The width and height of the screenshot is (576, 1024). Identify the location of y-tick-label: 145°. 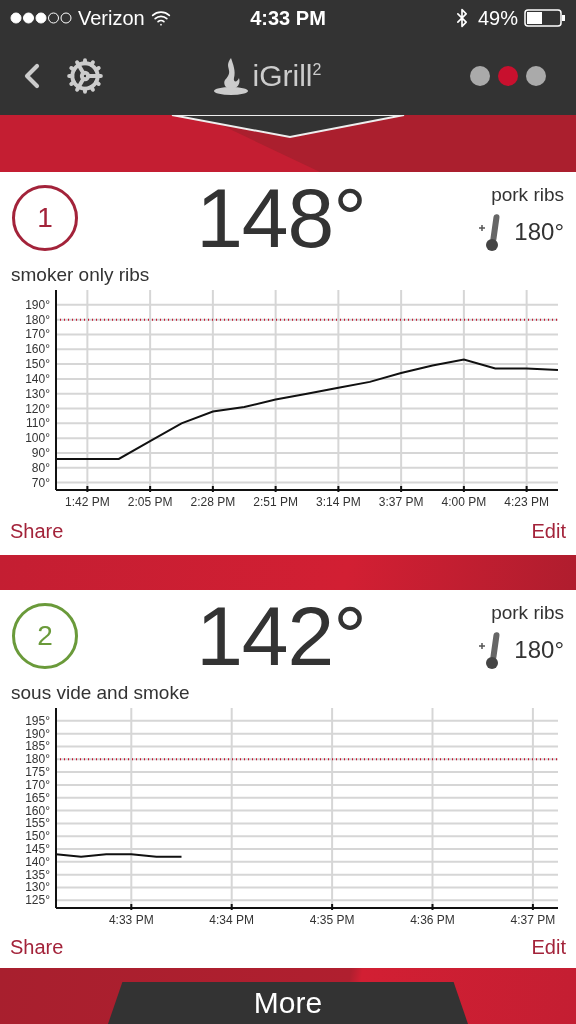
(37, 849).